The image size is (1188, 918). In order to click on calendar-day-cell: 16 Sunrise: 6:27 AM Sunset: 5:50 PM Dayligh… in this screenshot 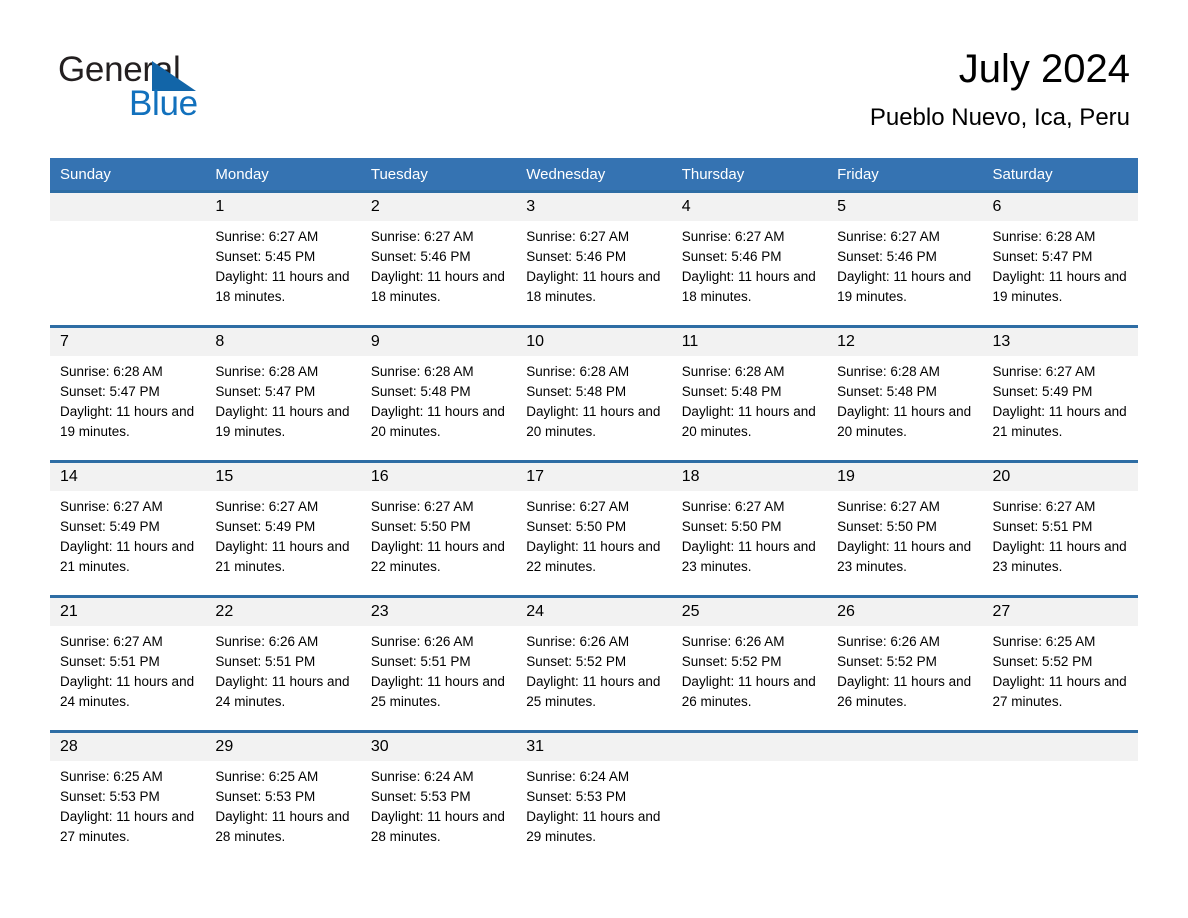, I will do `click(438, 529)`.